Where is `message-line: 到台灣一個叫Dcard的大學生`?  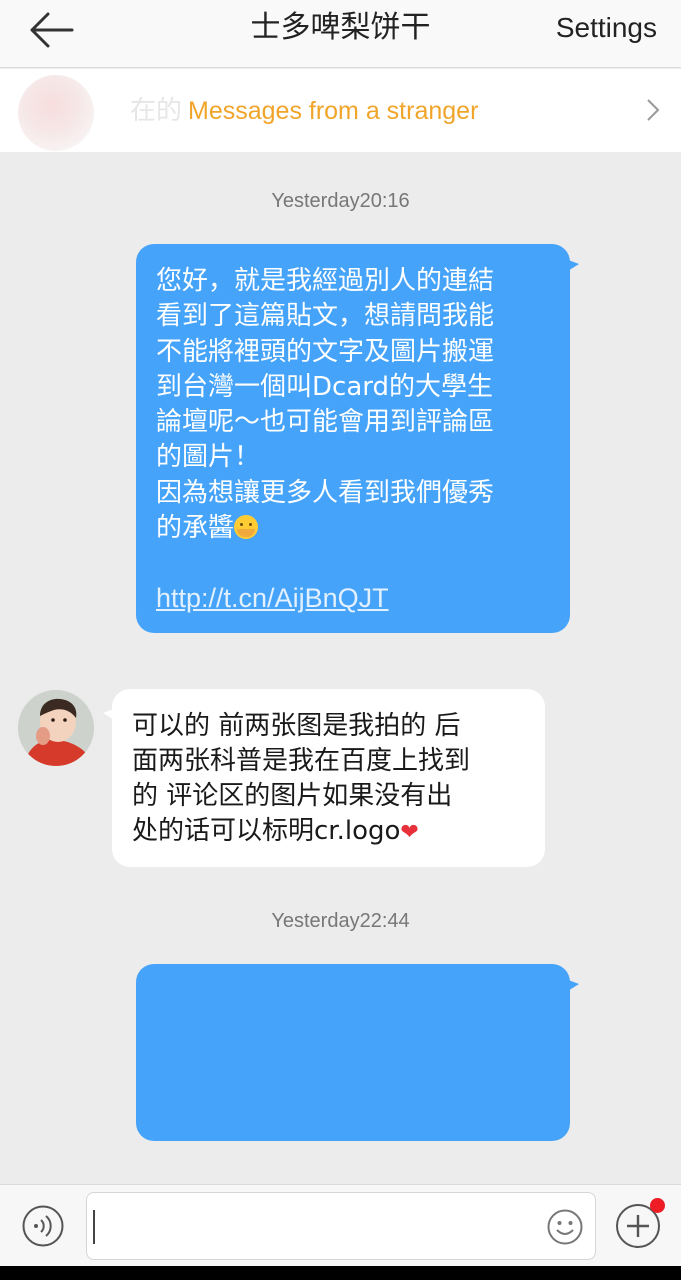
message-line: 到台灣一個叫Dcard的大學生 is located at coordinates (324, 386).